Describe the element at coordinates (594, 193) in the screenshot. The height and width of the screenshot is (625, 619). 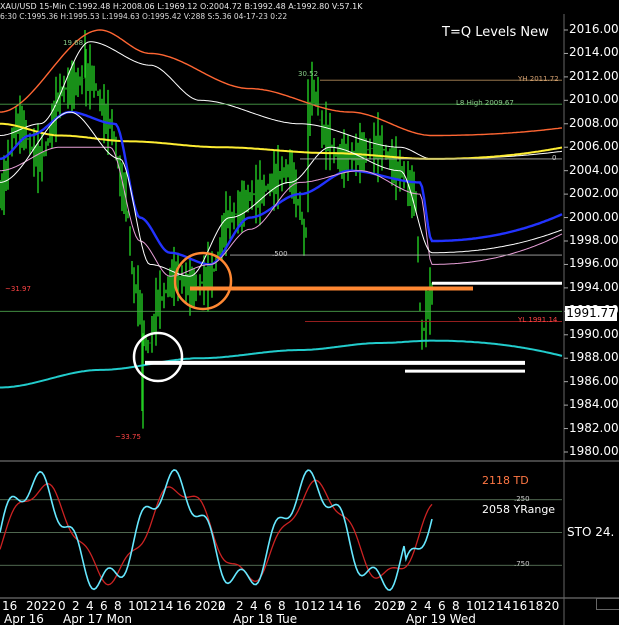
I see `y-tick-label: 2002.00` at that location.